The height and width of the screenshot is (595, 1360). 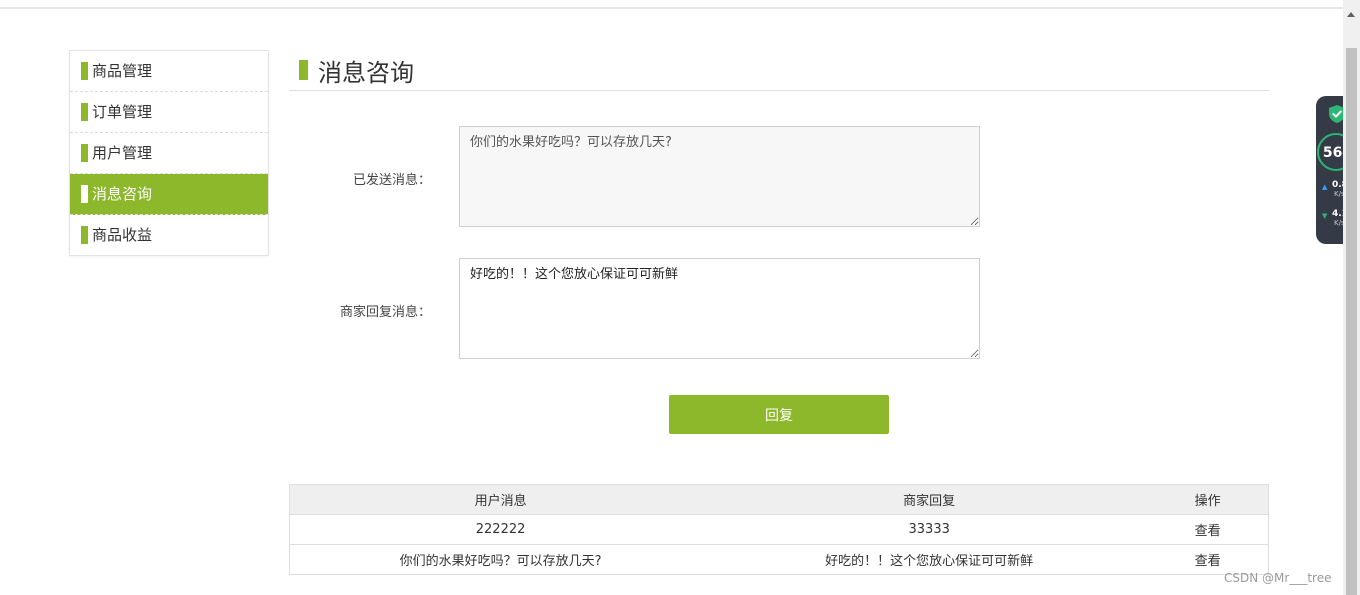 I want to click on sent-message-field: 你们的水果好吃吗？可以存放几天?, so click(x=719, y=176).